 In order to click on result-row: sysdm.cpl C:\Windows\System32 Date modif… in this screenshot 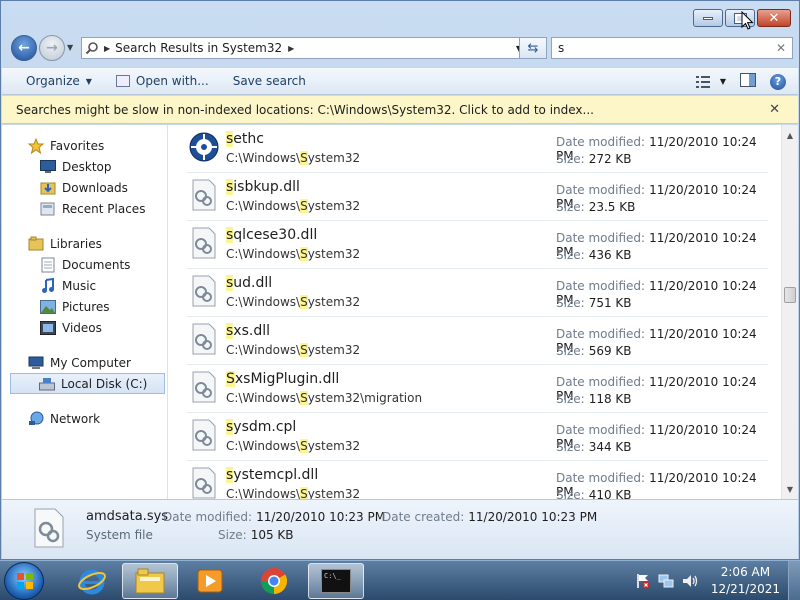, I will do `click(477, 437)`.